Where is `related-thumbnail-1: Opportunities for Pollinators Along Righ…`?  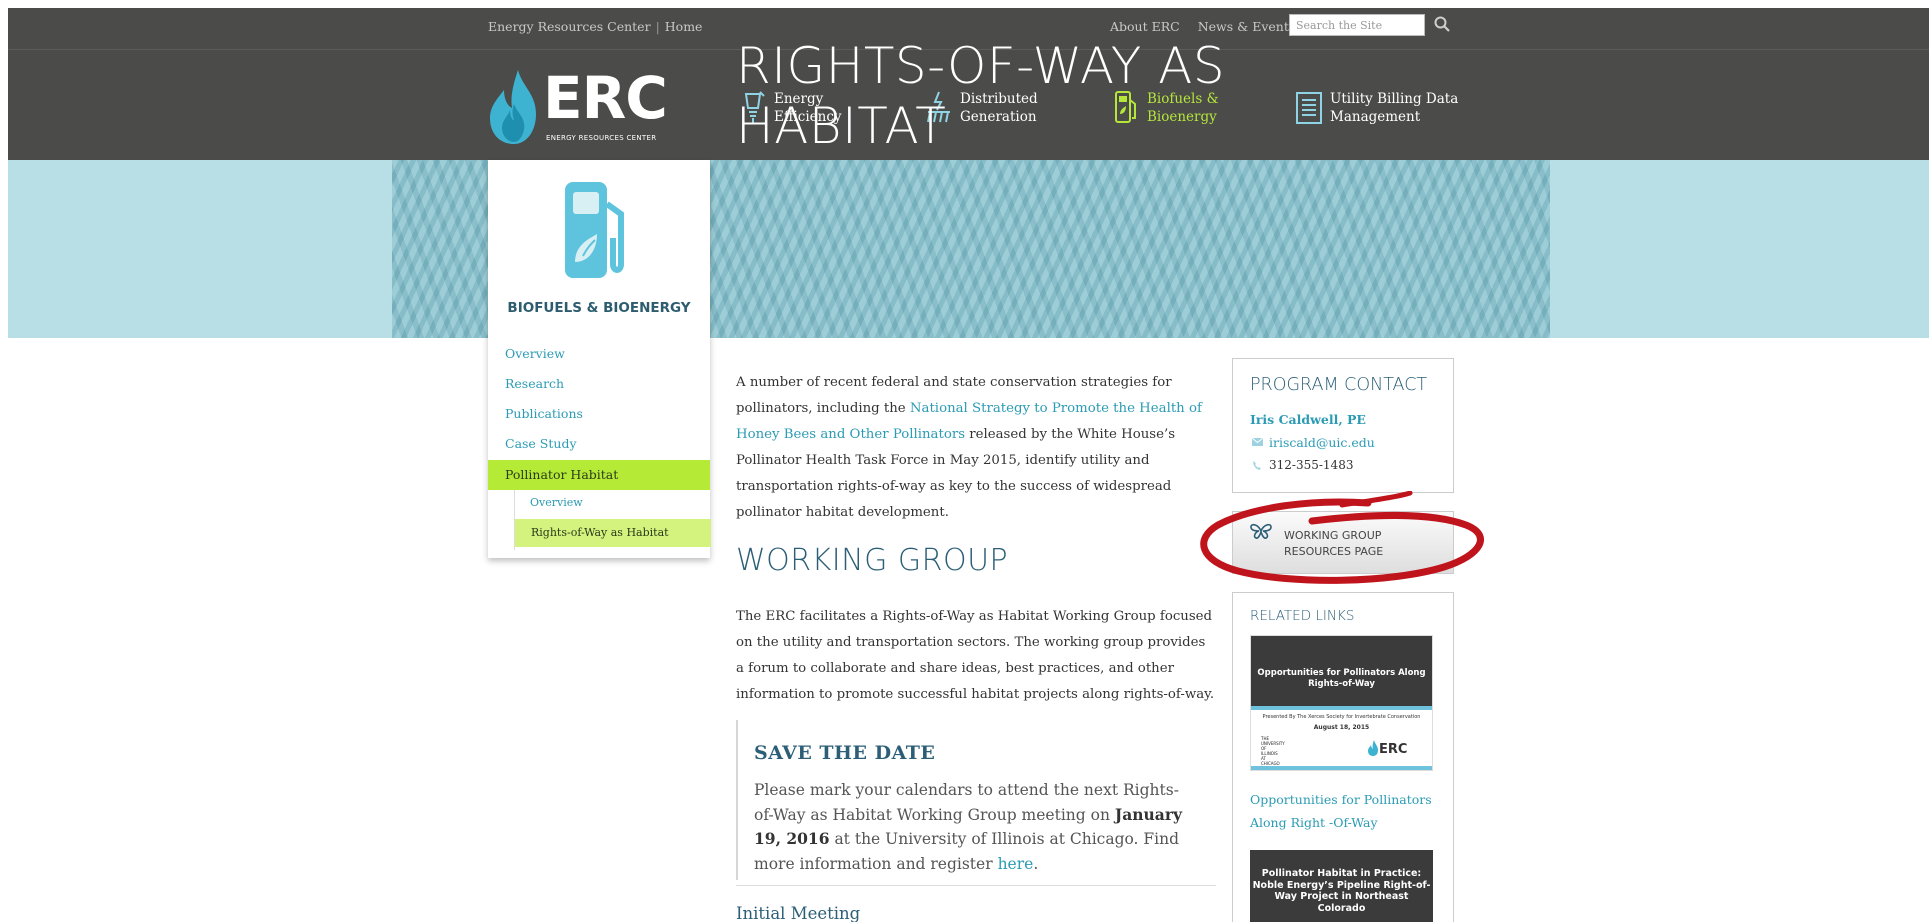
related-thumbnail-1: Opportunities for Pollinators Along Righ… is located at coordinates (1341, 703).